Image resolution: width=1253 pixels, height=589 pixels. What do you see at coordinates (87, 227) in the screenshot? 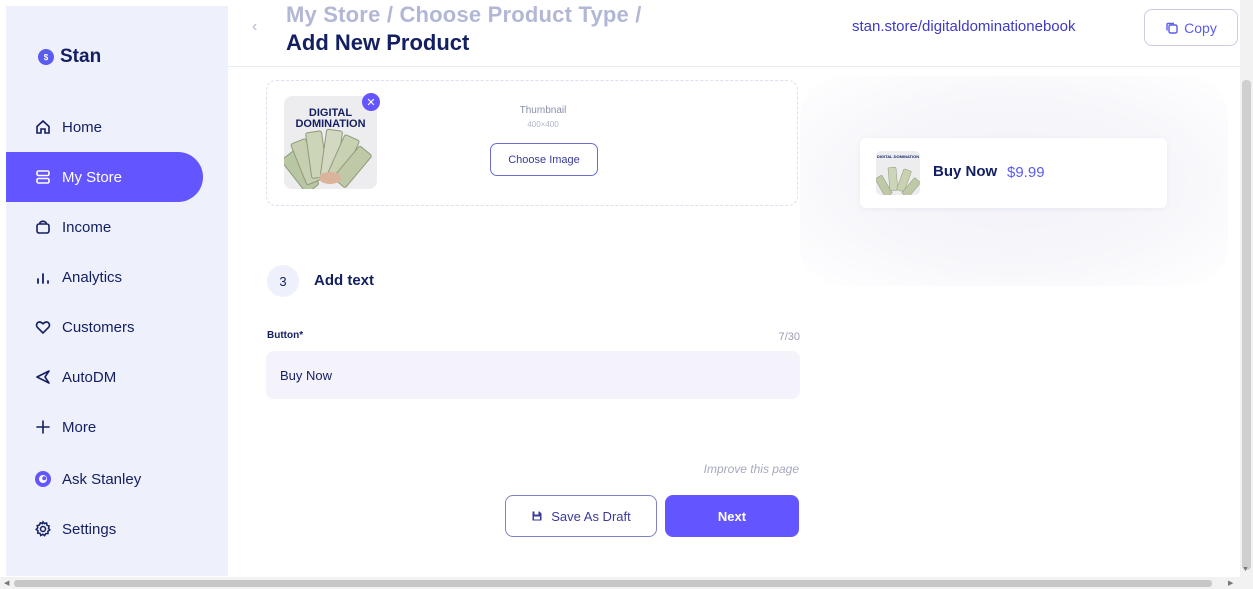
I see `sidebar-item-label: Income` at bounding box center [87, 227].